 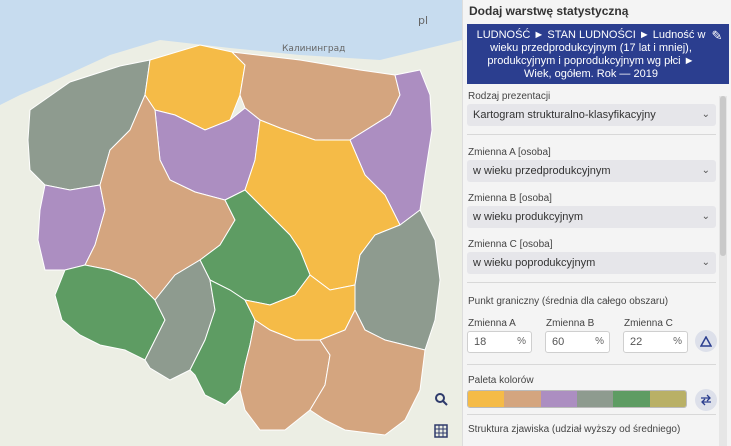 What do you see at coordinates (542, 171) in the screenshot?
I see `var-a-select-value: w wieku przedprodukcyjnym` at bounding box center [542, 171].